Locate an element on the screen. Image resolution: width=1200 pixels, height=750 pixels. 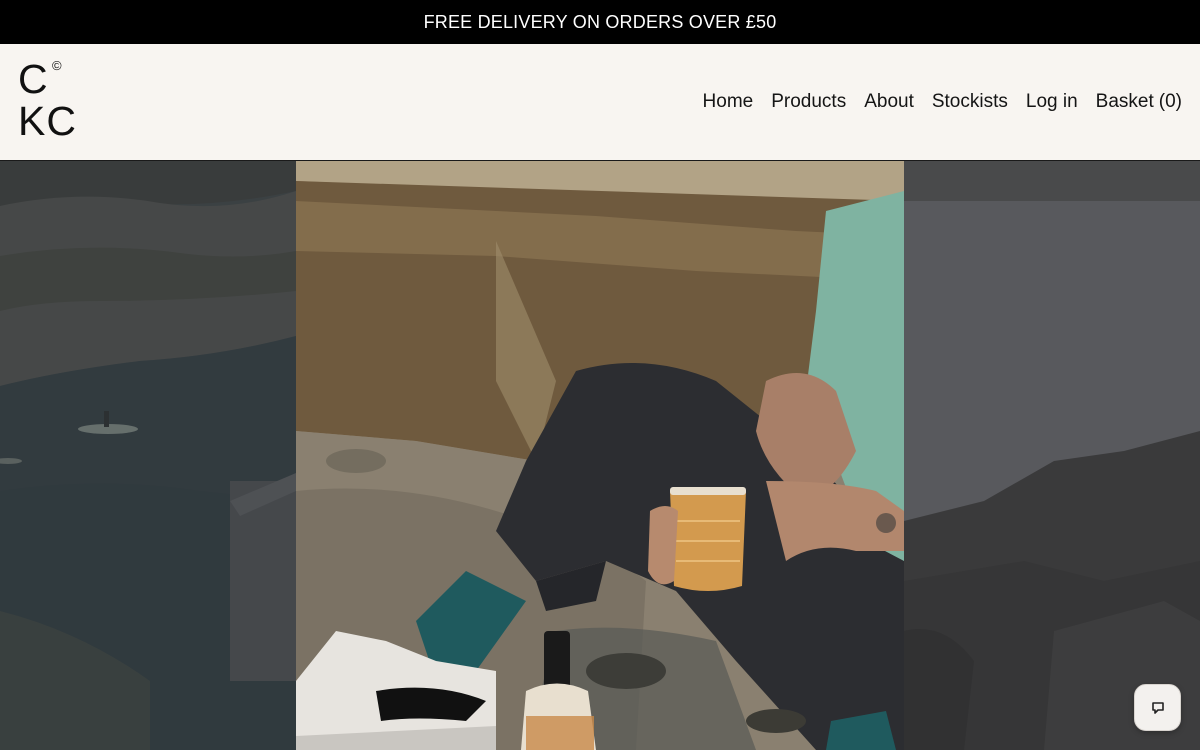
brand-logo: C © KC is located at coordinates (54, 101).